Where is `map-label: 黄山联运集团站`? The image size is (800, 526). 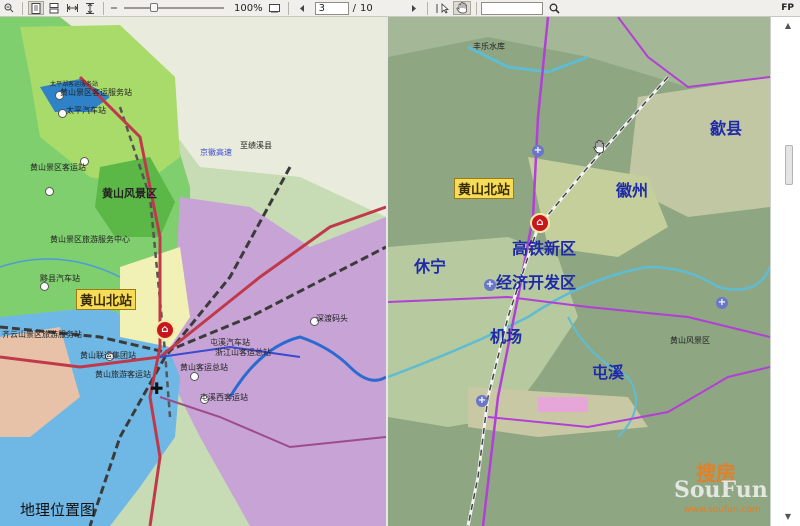
map-label: 黄山联运集团站 is located at coordinates (108, 355).